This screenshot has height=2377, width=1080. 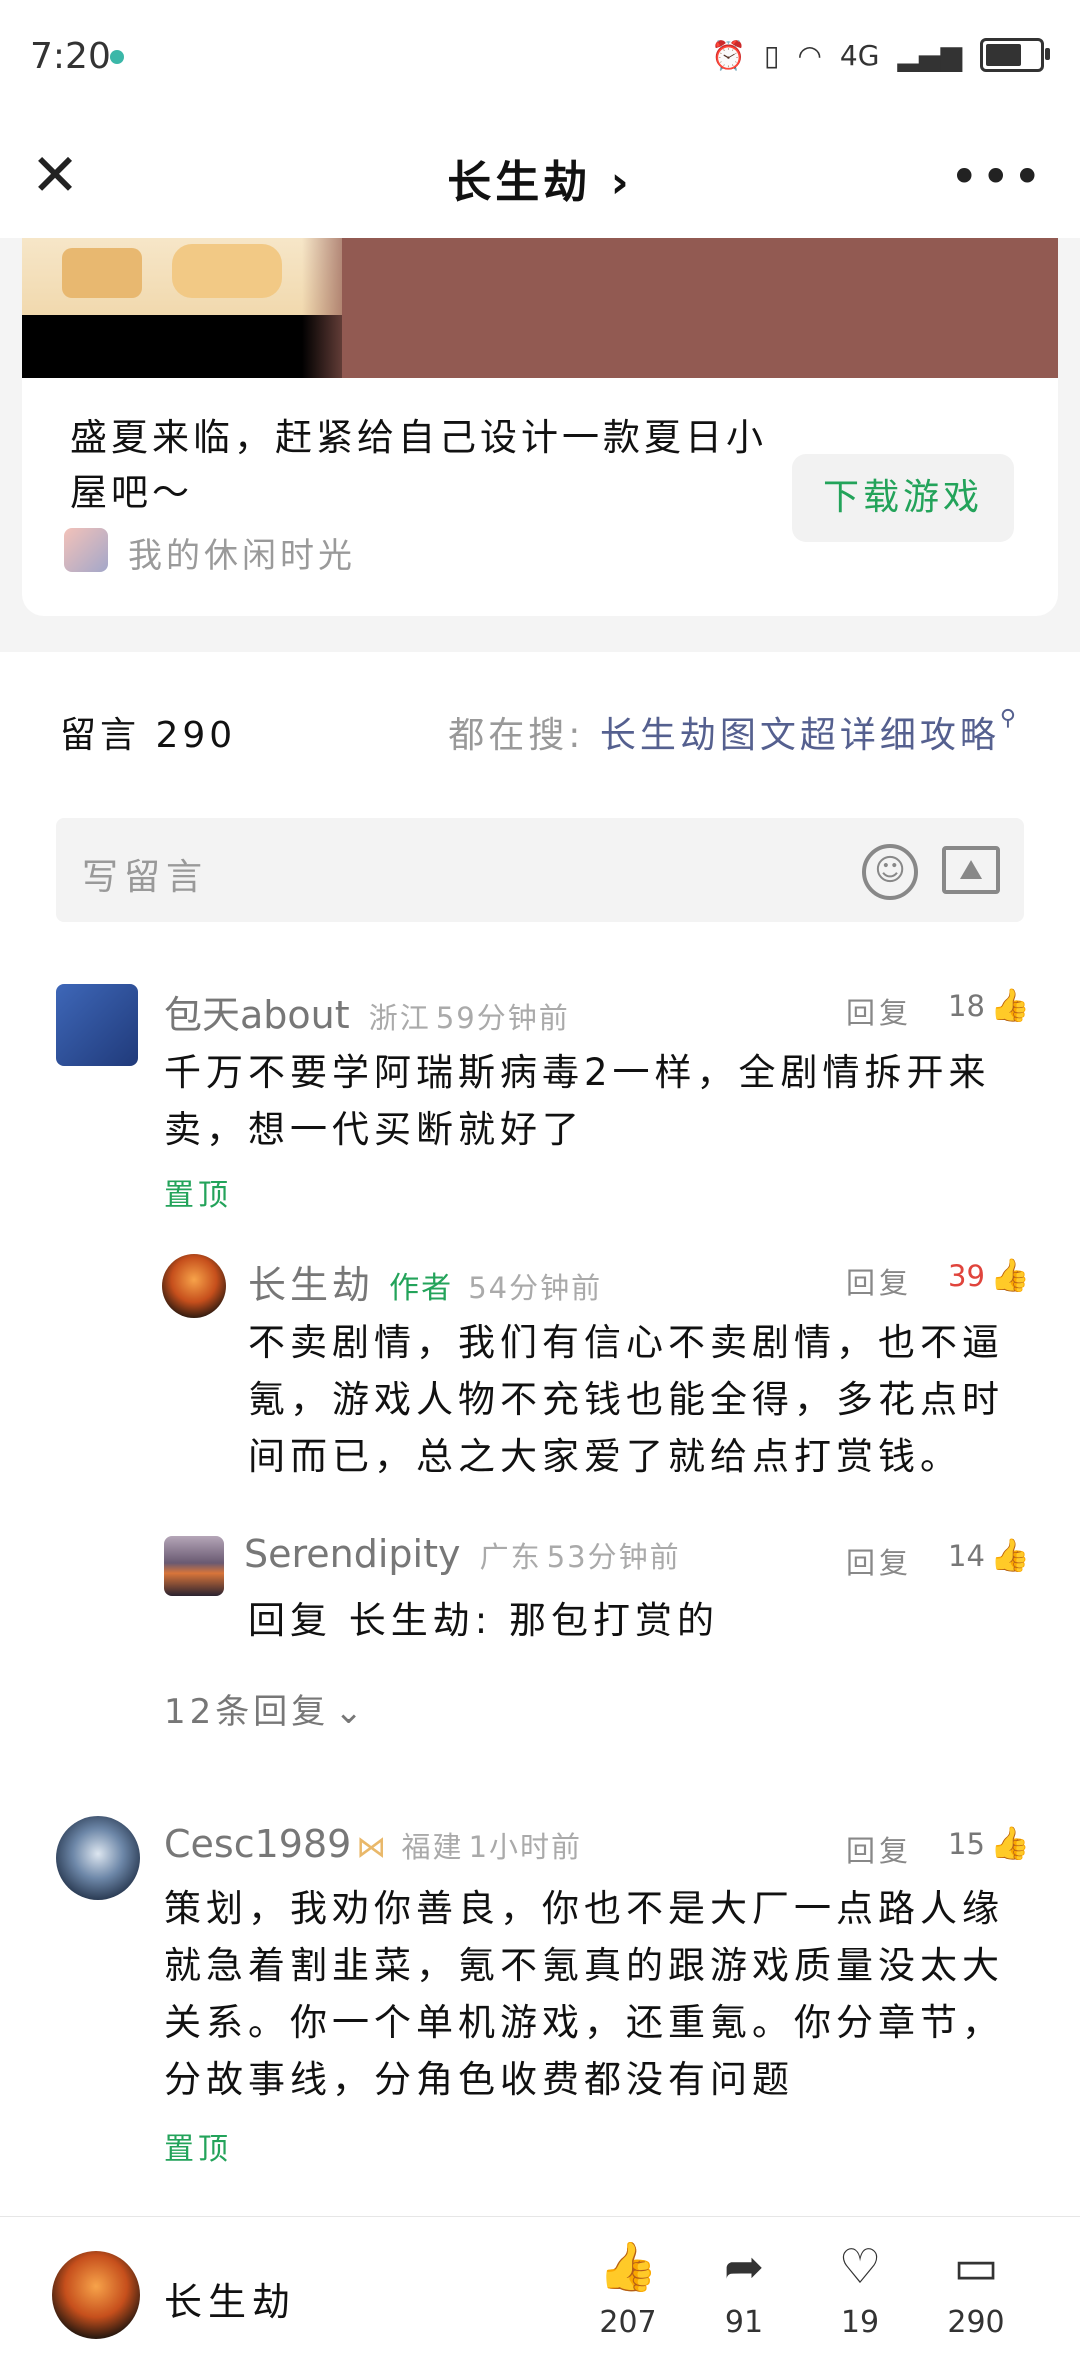 What do you see at coordinates (540, 2296) in the screenshot?
I see `bottom-action-bar: 长生劫 👍 207 ➦ 91 ♡ 19 ▭ 290` at bounding box center [540, 2296].